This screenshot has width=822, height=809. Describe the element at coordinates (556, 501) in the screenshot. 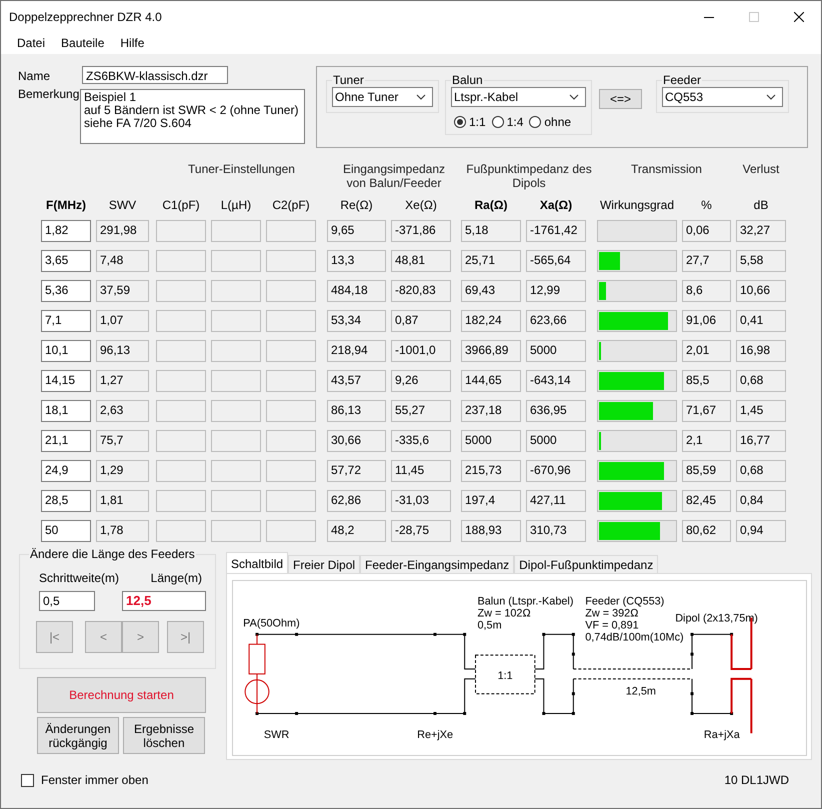

I see `value-field: 427,11` at that location.